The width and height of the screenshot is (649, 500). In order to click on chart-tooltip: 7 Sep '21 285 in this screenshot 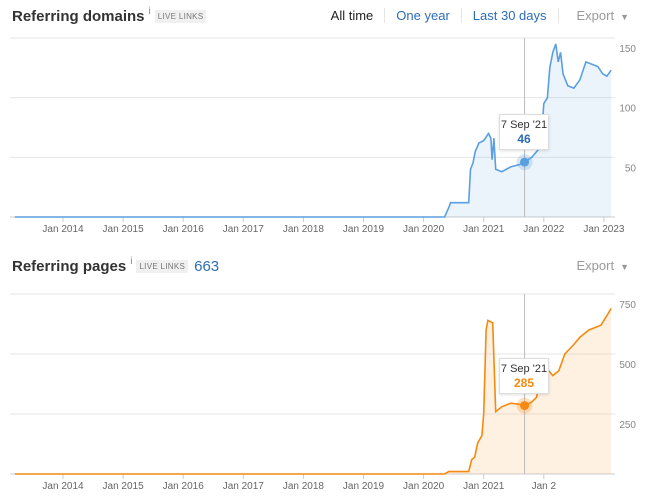, I will do `click(524, 376)`.